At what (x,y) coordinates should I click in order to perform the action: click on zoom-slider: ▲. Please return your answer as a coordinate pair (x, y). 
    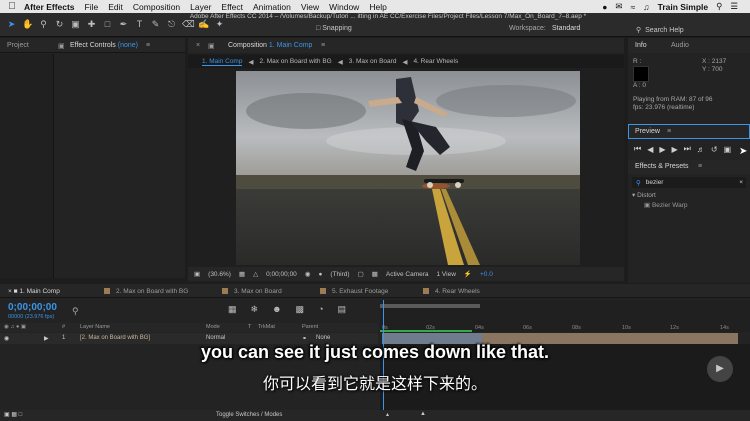
    Looking at the image, I should click on (423, 414).